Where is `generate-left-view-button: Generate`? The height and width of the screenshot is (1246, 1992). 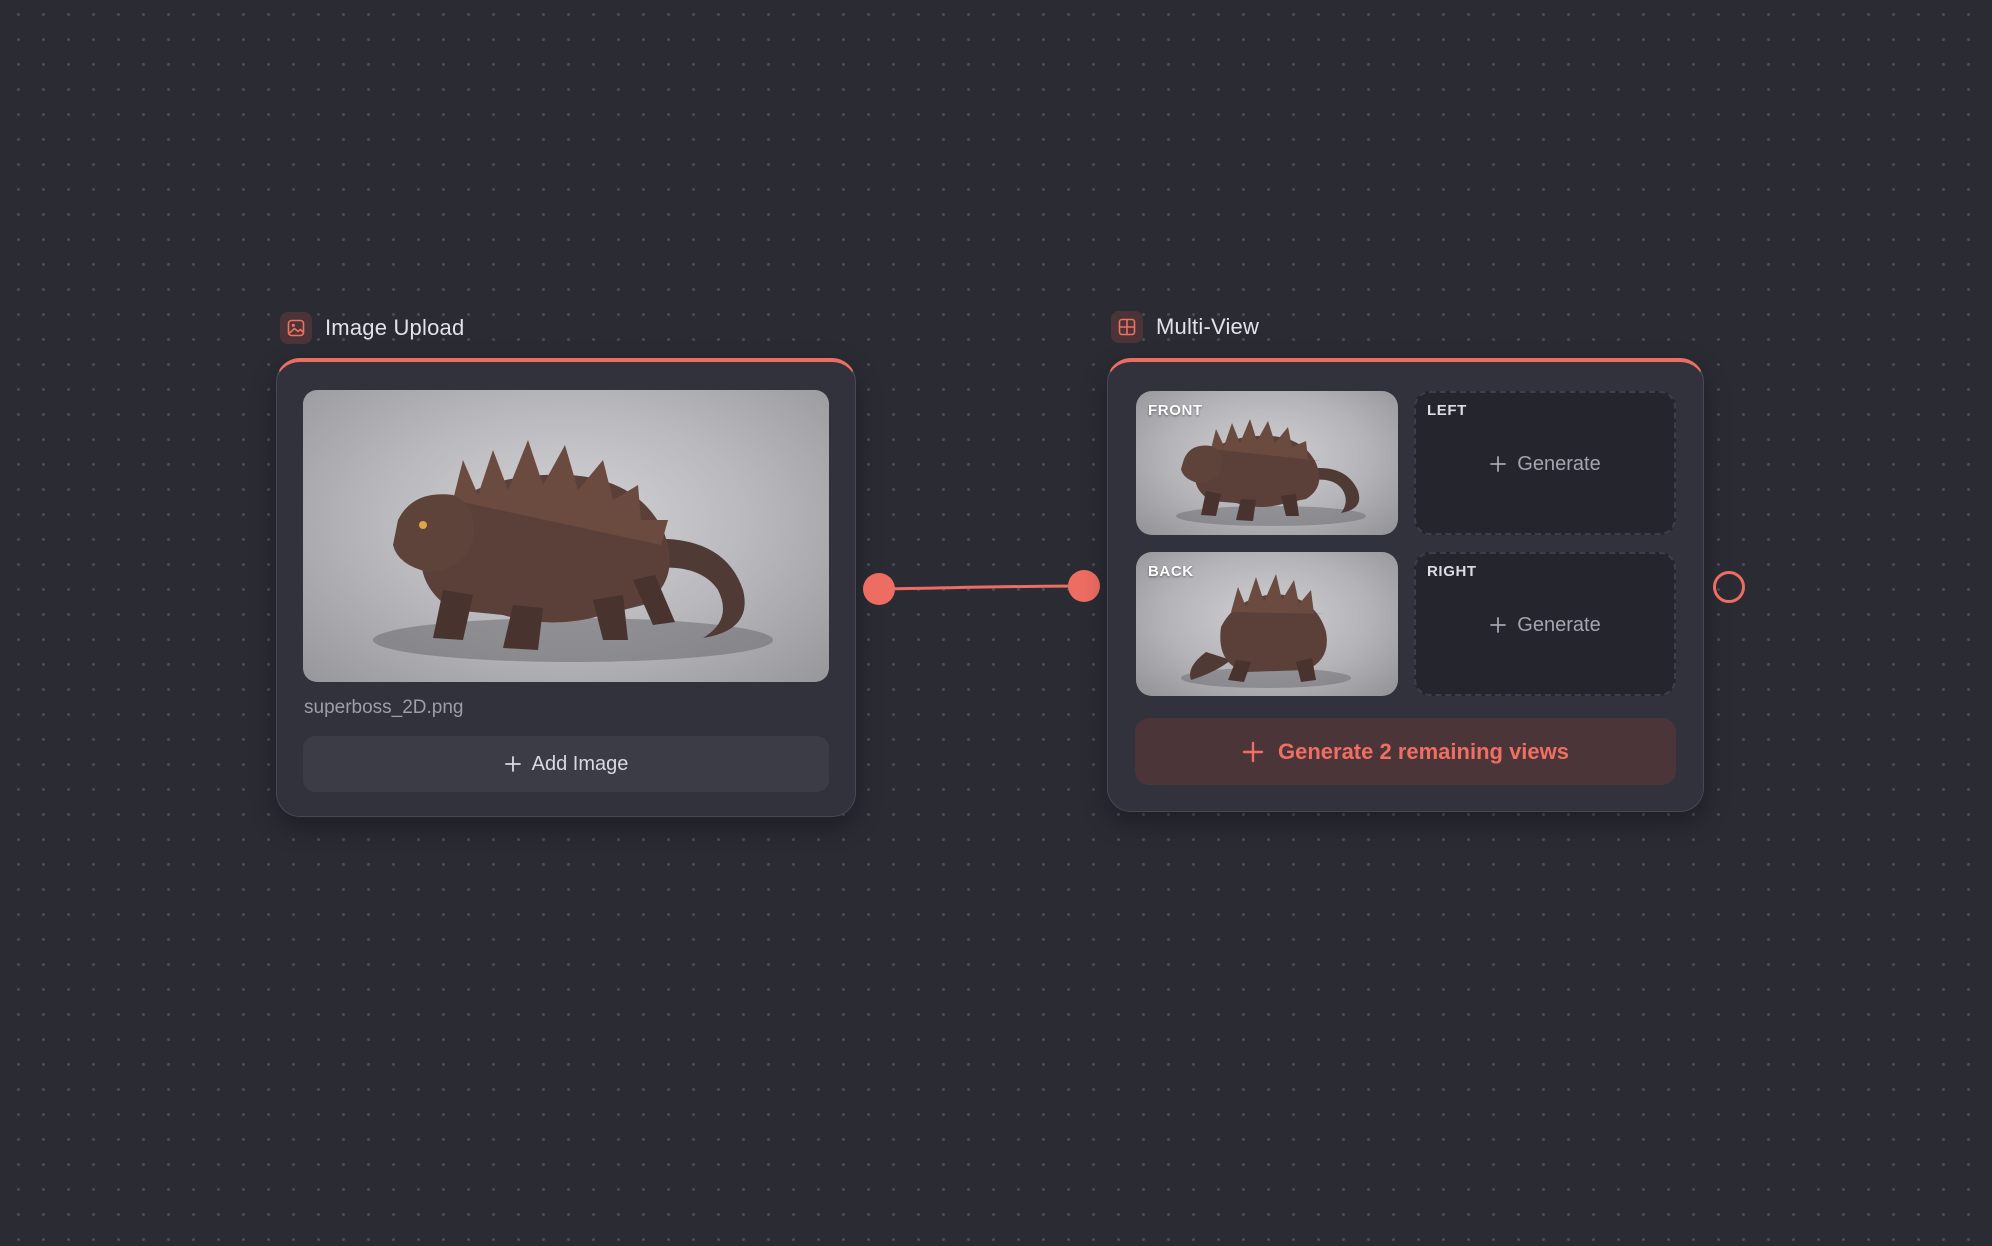 generate-left-view-button: Generate is located at coordinates (1545, 464).